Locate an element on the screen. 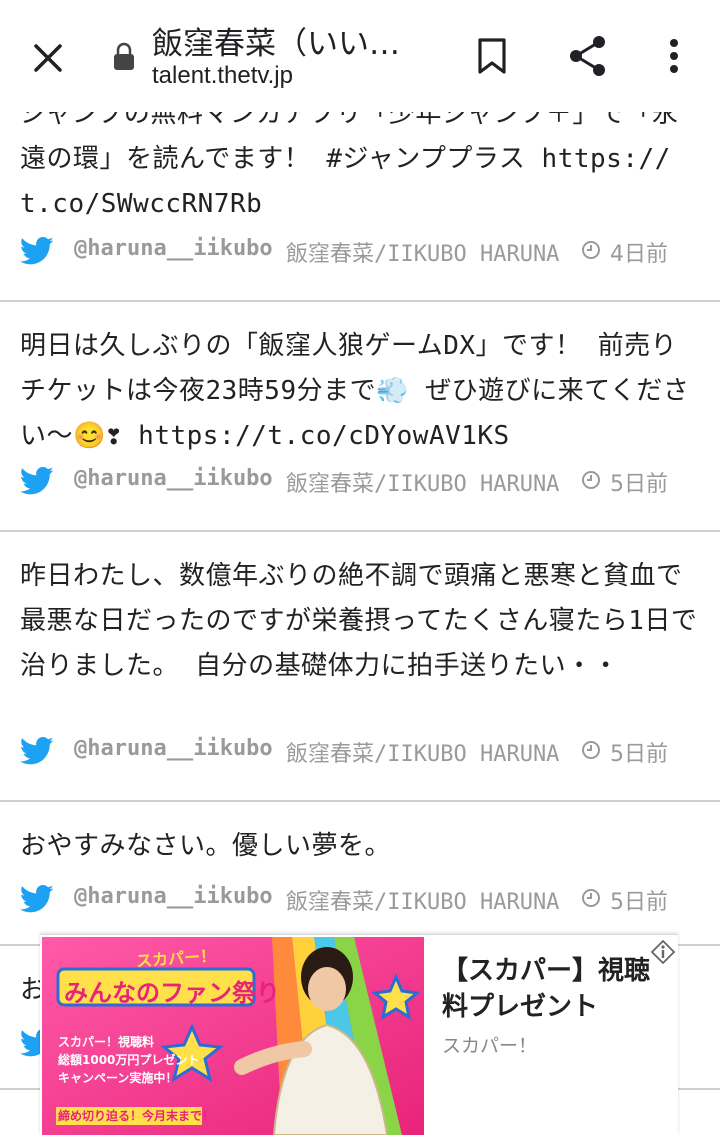 The height and width of the screenshot is (1135, 720). more-menu-button is located at coordinates (674, 56).